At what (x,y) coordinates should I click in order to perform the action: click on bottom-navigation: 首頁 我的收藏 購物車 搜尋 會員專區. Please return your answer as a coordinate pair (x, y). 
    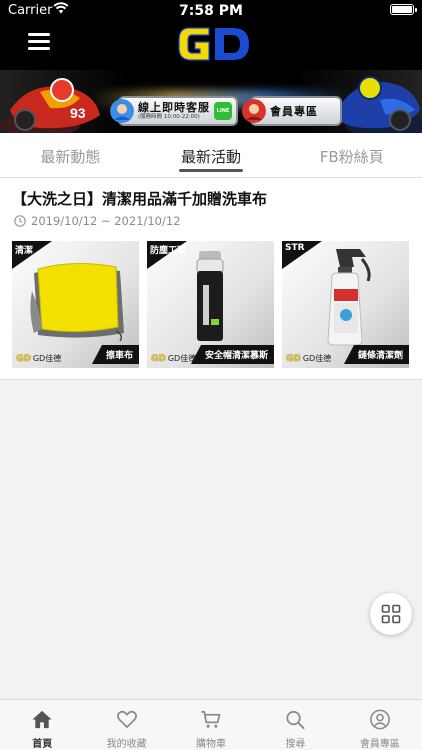
    Looking at the image, I should click on (211, 724).